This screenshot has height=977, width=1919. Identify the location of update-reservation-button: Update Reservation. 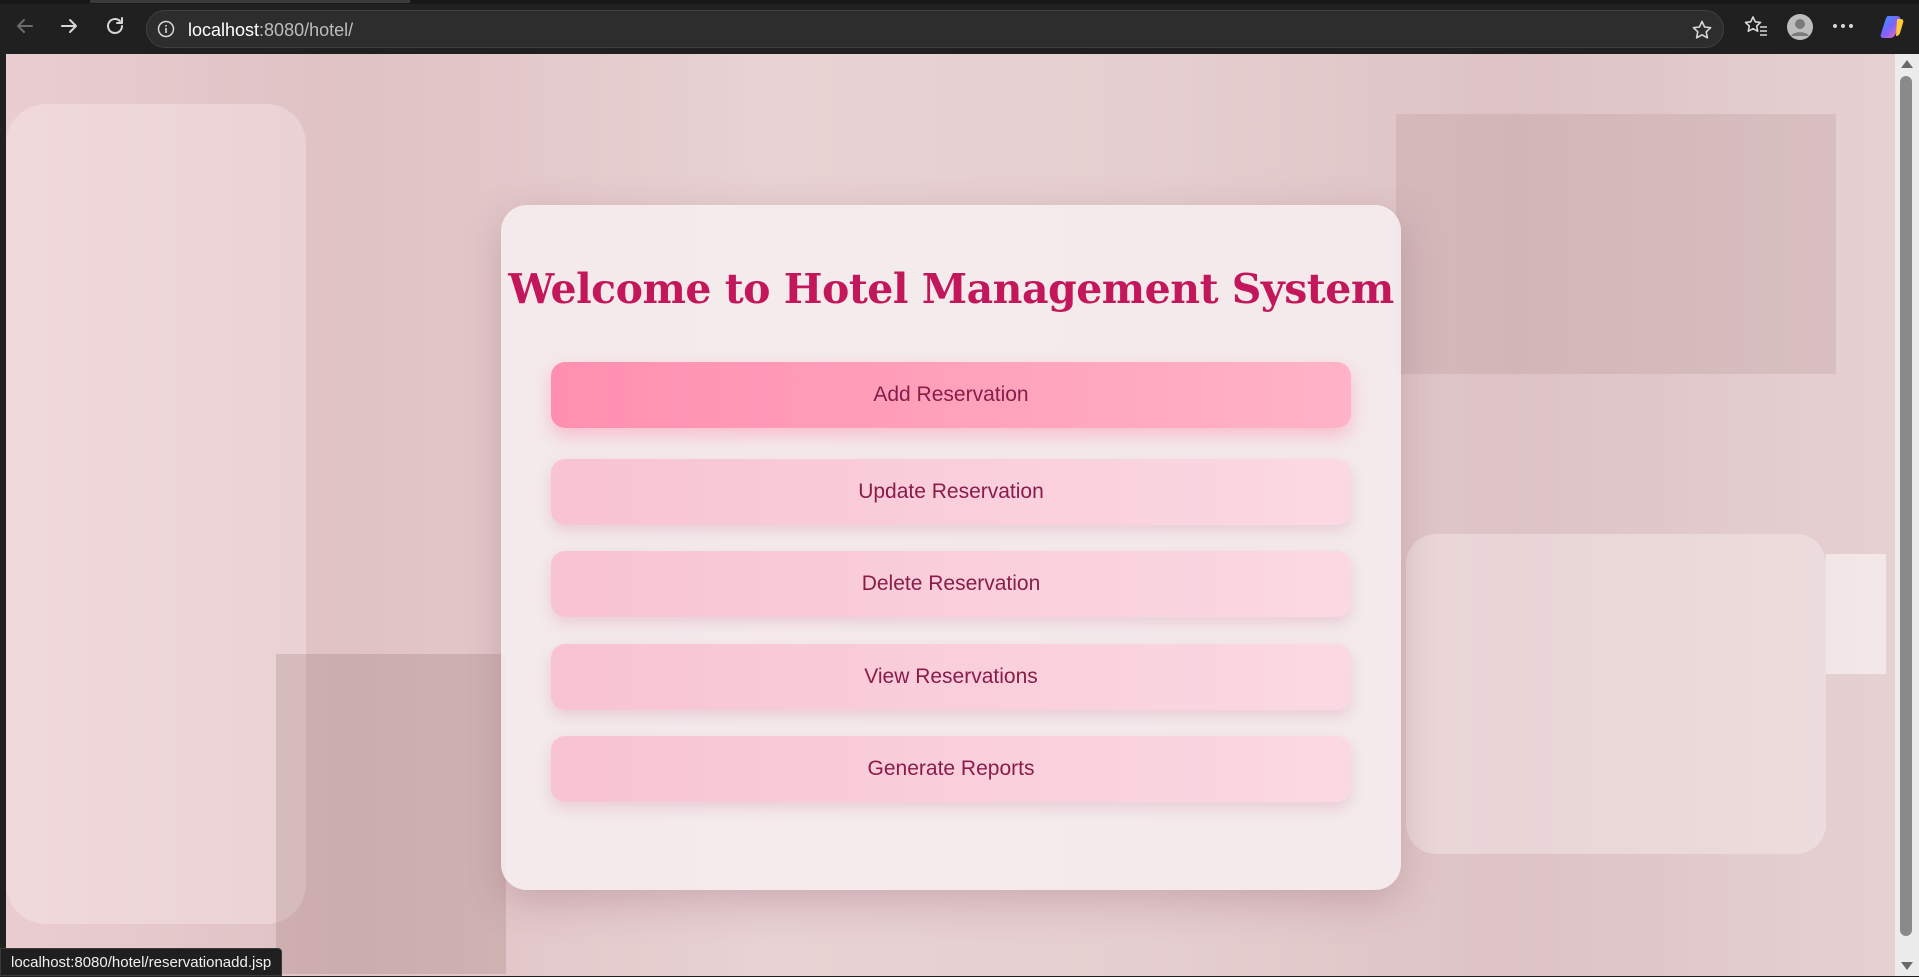
(951, 492).